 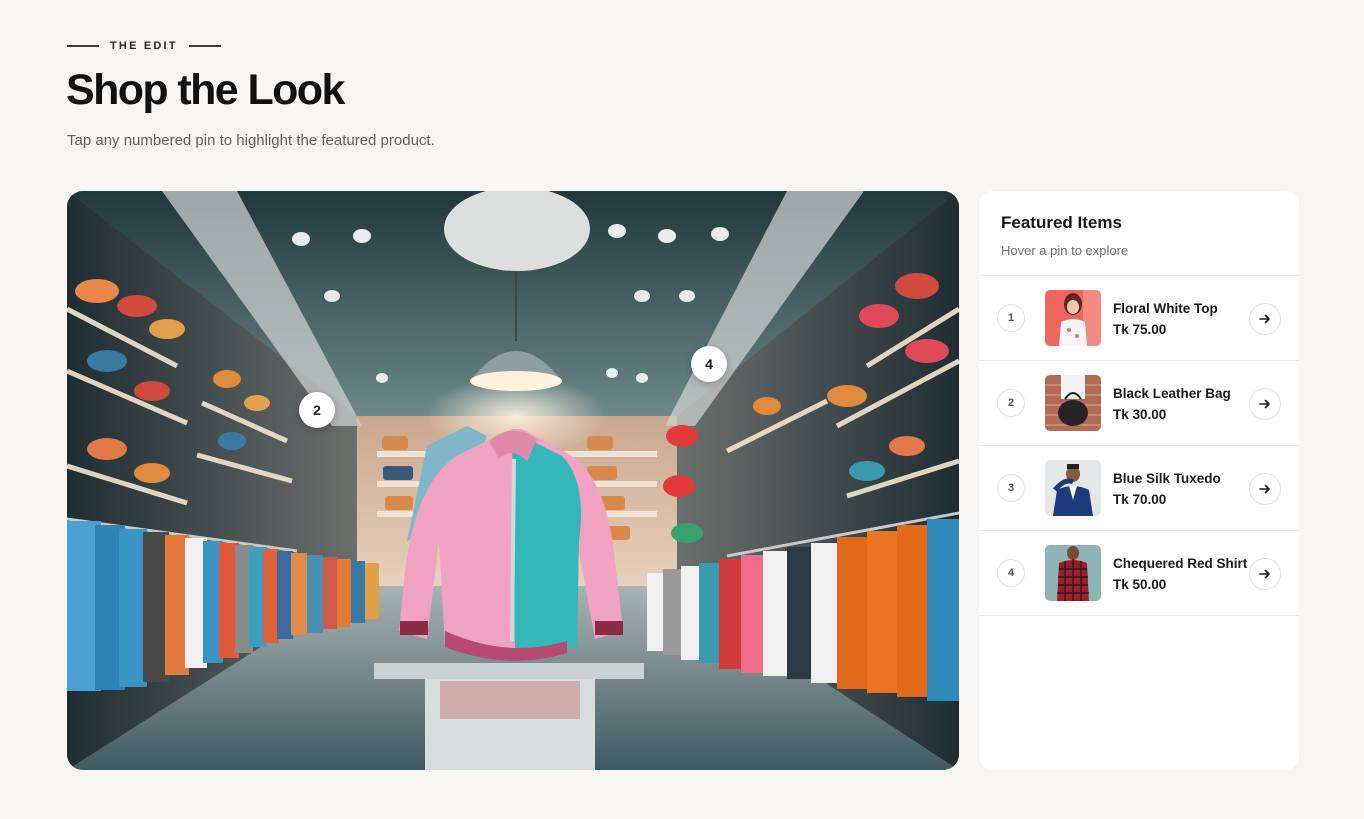 I want to click on hotspot-pin-label: 4, so click(x=709, y=364).